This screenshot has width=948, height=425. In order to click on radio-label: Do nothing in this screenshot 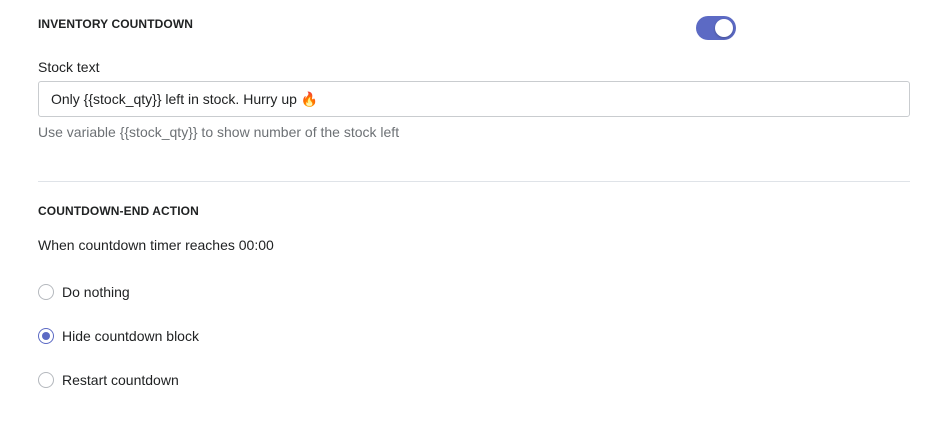, I will do `click(96, 292)`.